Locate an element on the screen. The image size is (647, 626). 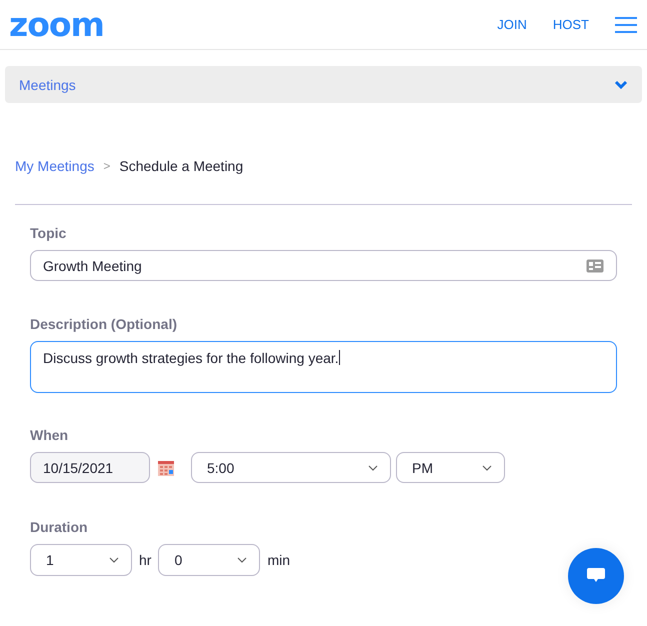
header-link: JOIN is located at coordinates (512, 24).